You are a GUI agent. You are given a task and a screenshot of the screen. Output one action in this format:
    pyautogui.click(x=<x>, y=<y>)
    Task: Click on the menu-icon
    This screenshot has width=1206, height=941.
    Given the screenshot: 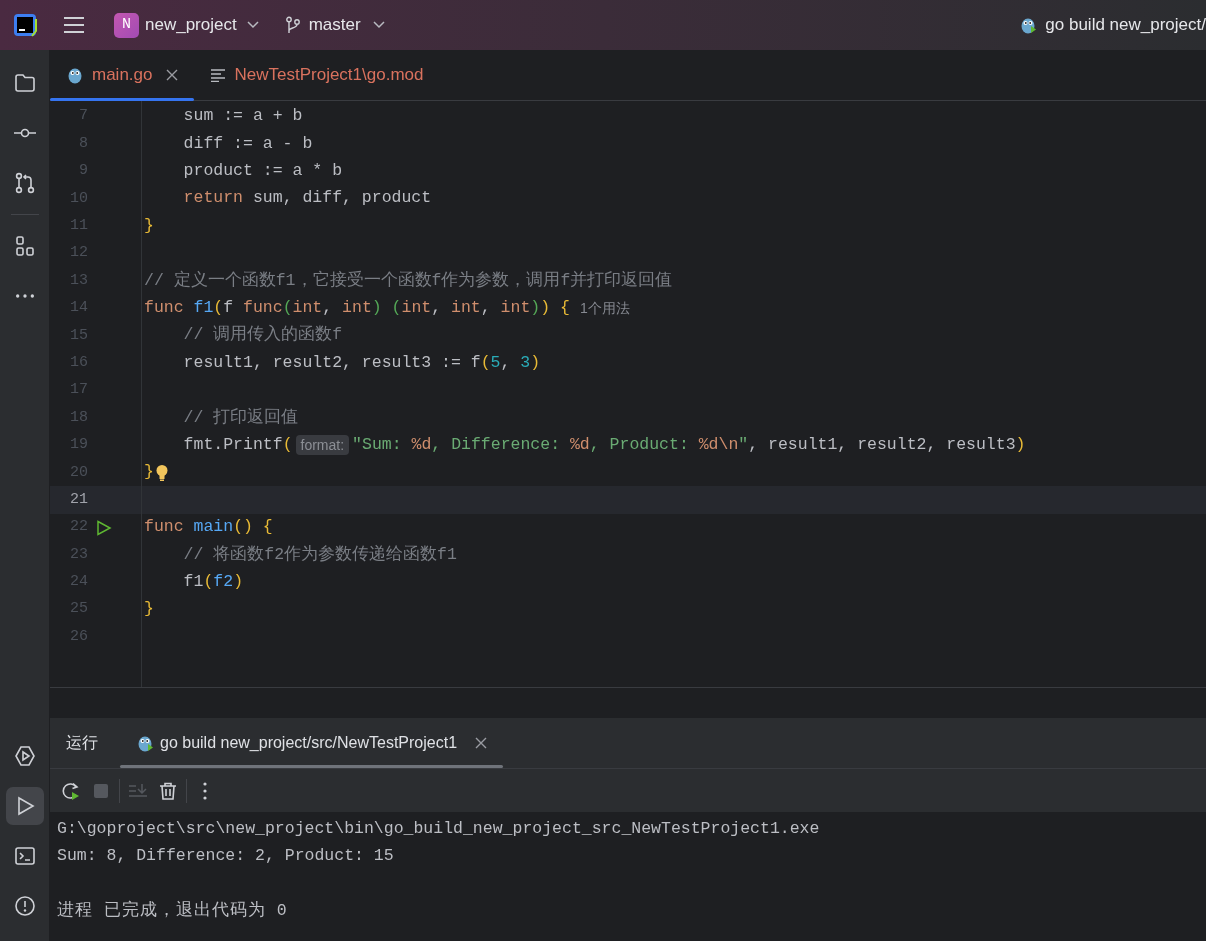 What is the action you would take?
    pyautogui.click(x=74, y=25)
    